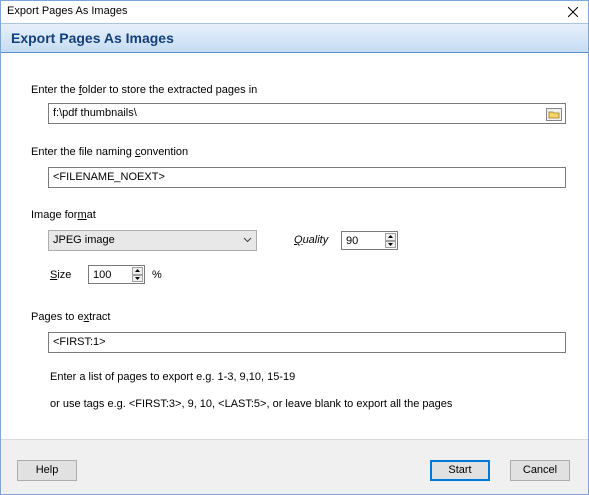 This screenshot has width=589, height=495. What do you see at coordinates (67, 11) in the screenshot?
I see `window-title: Export Pages As Images` at bounding box center [67, 11].